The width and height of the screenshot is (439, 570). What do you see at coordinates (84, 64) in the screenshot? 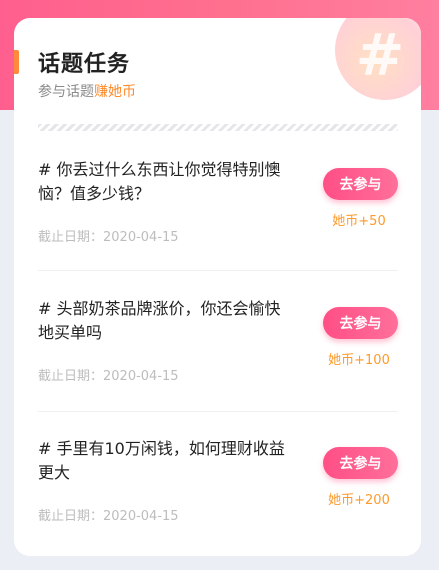
I see `page-title: 话题任务` at bounding box center [84, 64].